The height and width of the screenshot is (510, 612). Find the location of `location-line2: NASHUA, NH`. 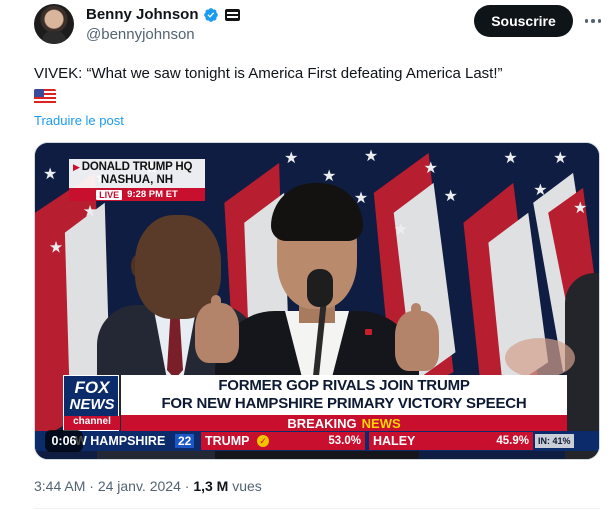

location-line2: NASHUA, NH is located at coordinates (137, 180).